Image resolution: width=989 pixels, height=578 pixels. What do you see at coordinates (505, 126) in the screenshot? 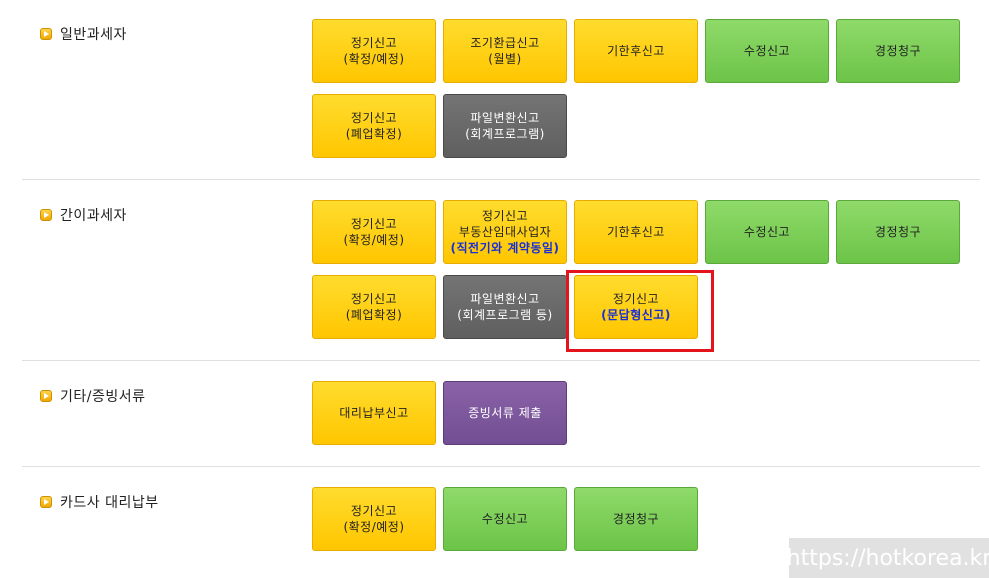
I see `general-file-conversion-button: 파일변환신고 (회계프로그램)` at bounding box center [505, 126].